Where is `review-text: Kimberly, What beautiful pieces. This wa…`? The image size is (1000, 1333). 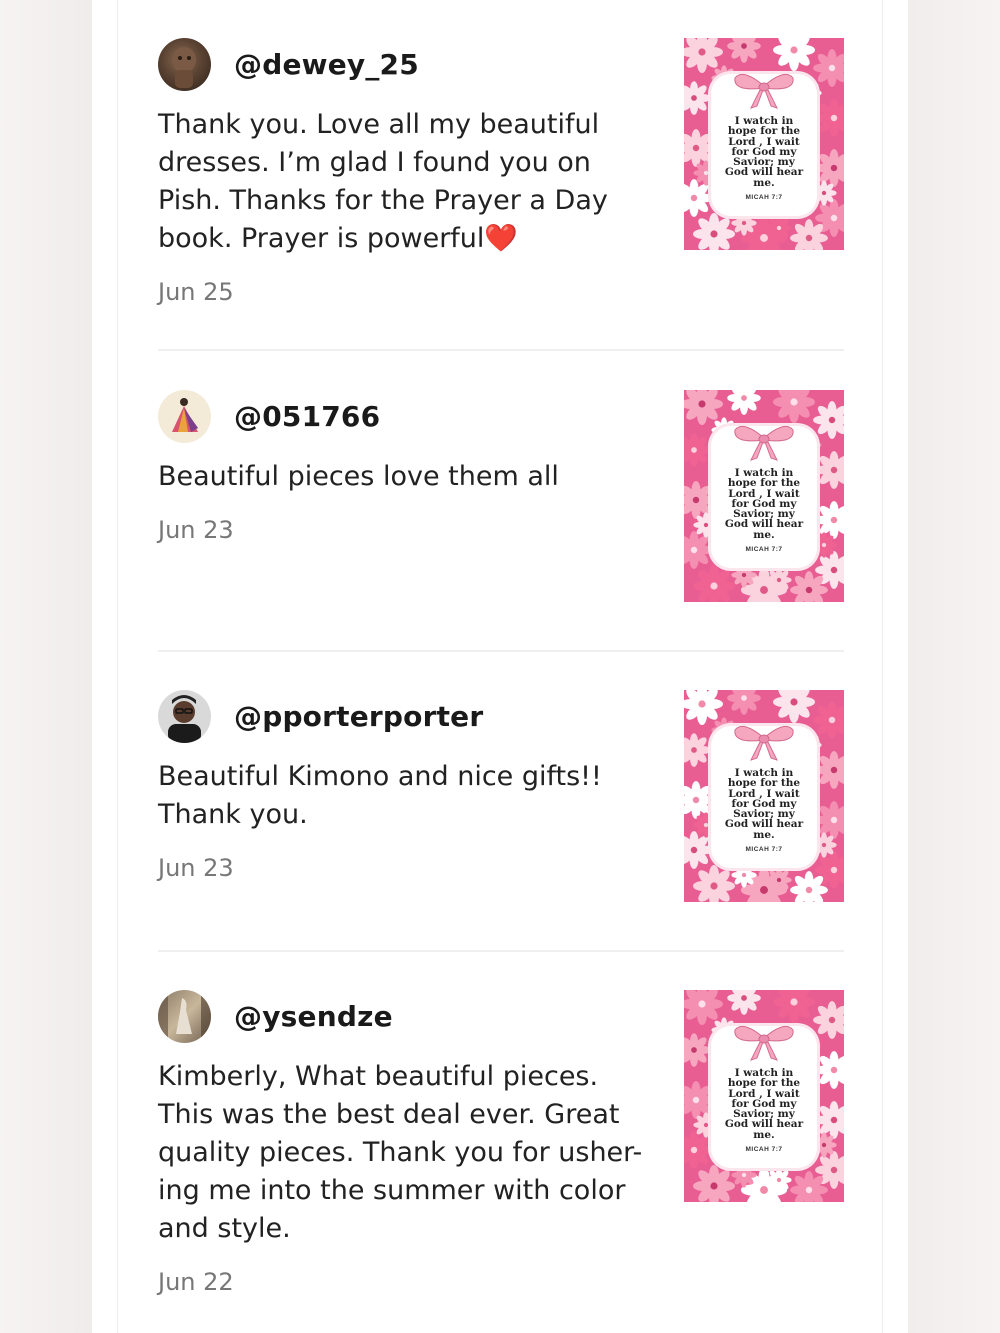 review-text: Kimberly, What beautiful pieces. This wa… is located at coordinates (400, 1152).